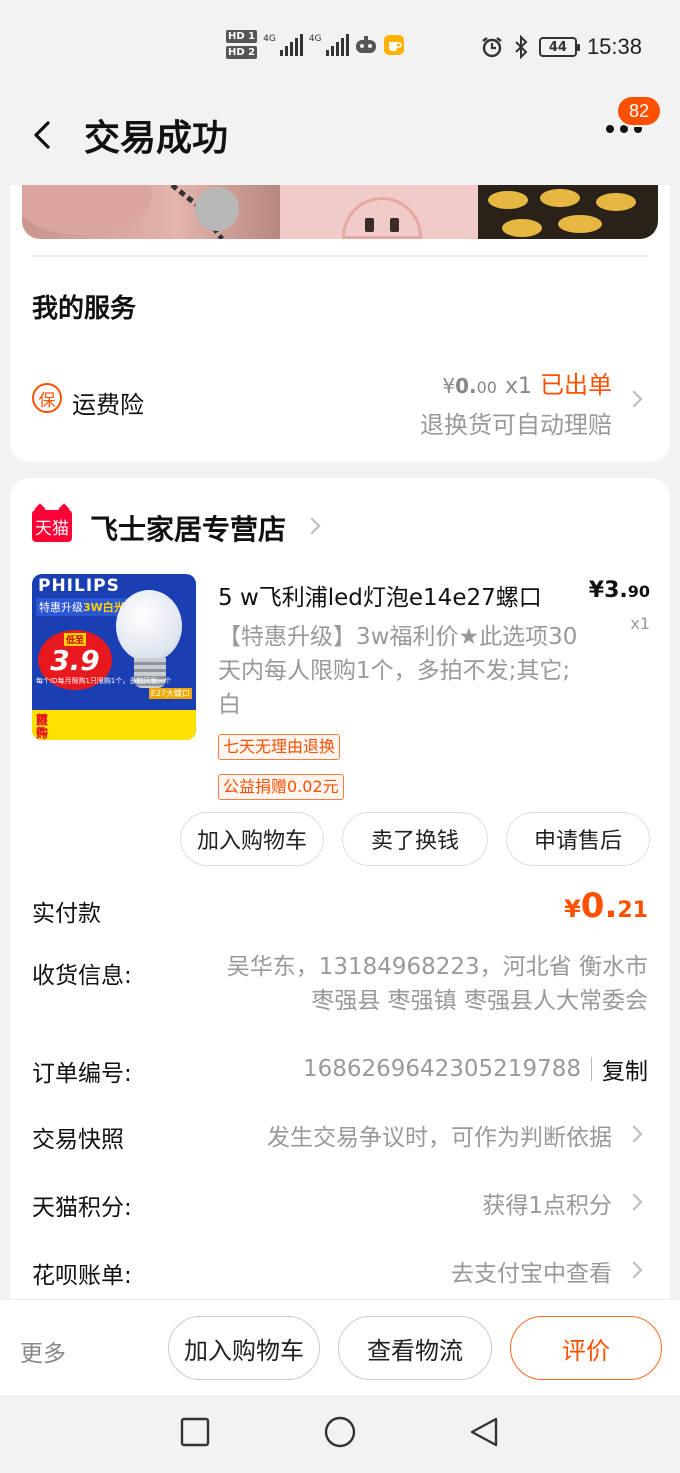  What do you see at coordinates (614, 46) in the screenshot?
I see `clock: 15:38` at bounding box center [614, 46].